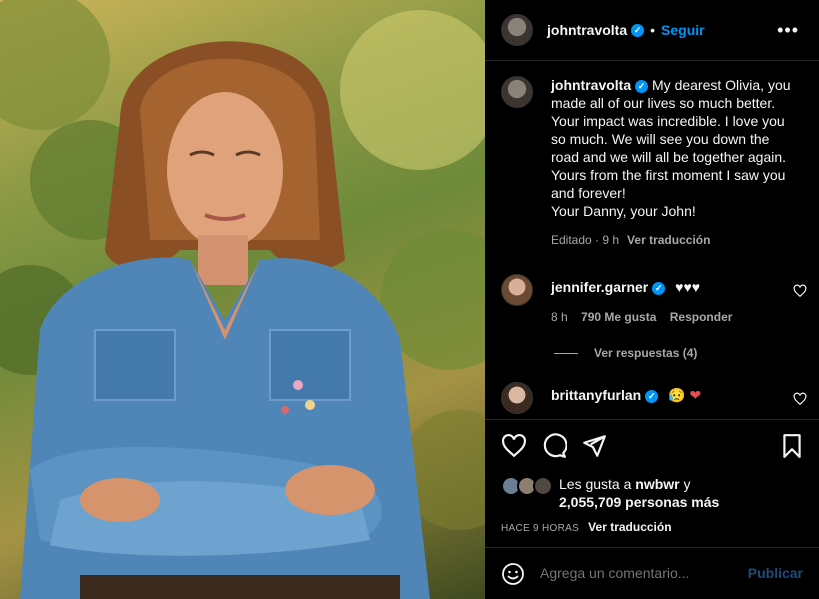 This screenshot has height=599, width=819. Describe the element at coordinates (687, 484) in the screenshot. I see `likes-conj: y` at that location.